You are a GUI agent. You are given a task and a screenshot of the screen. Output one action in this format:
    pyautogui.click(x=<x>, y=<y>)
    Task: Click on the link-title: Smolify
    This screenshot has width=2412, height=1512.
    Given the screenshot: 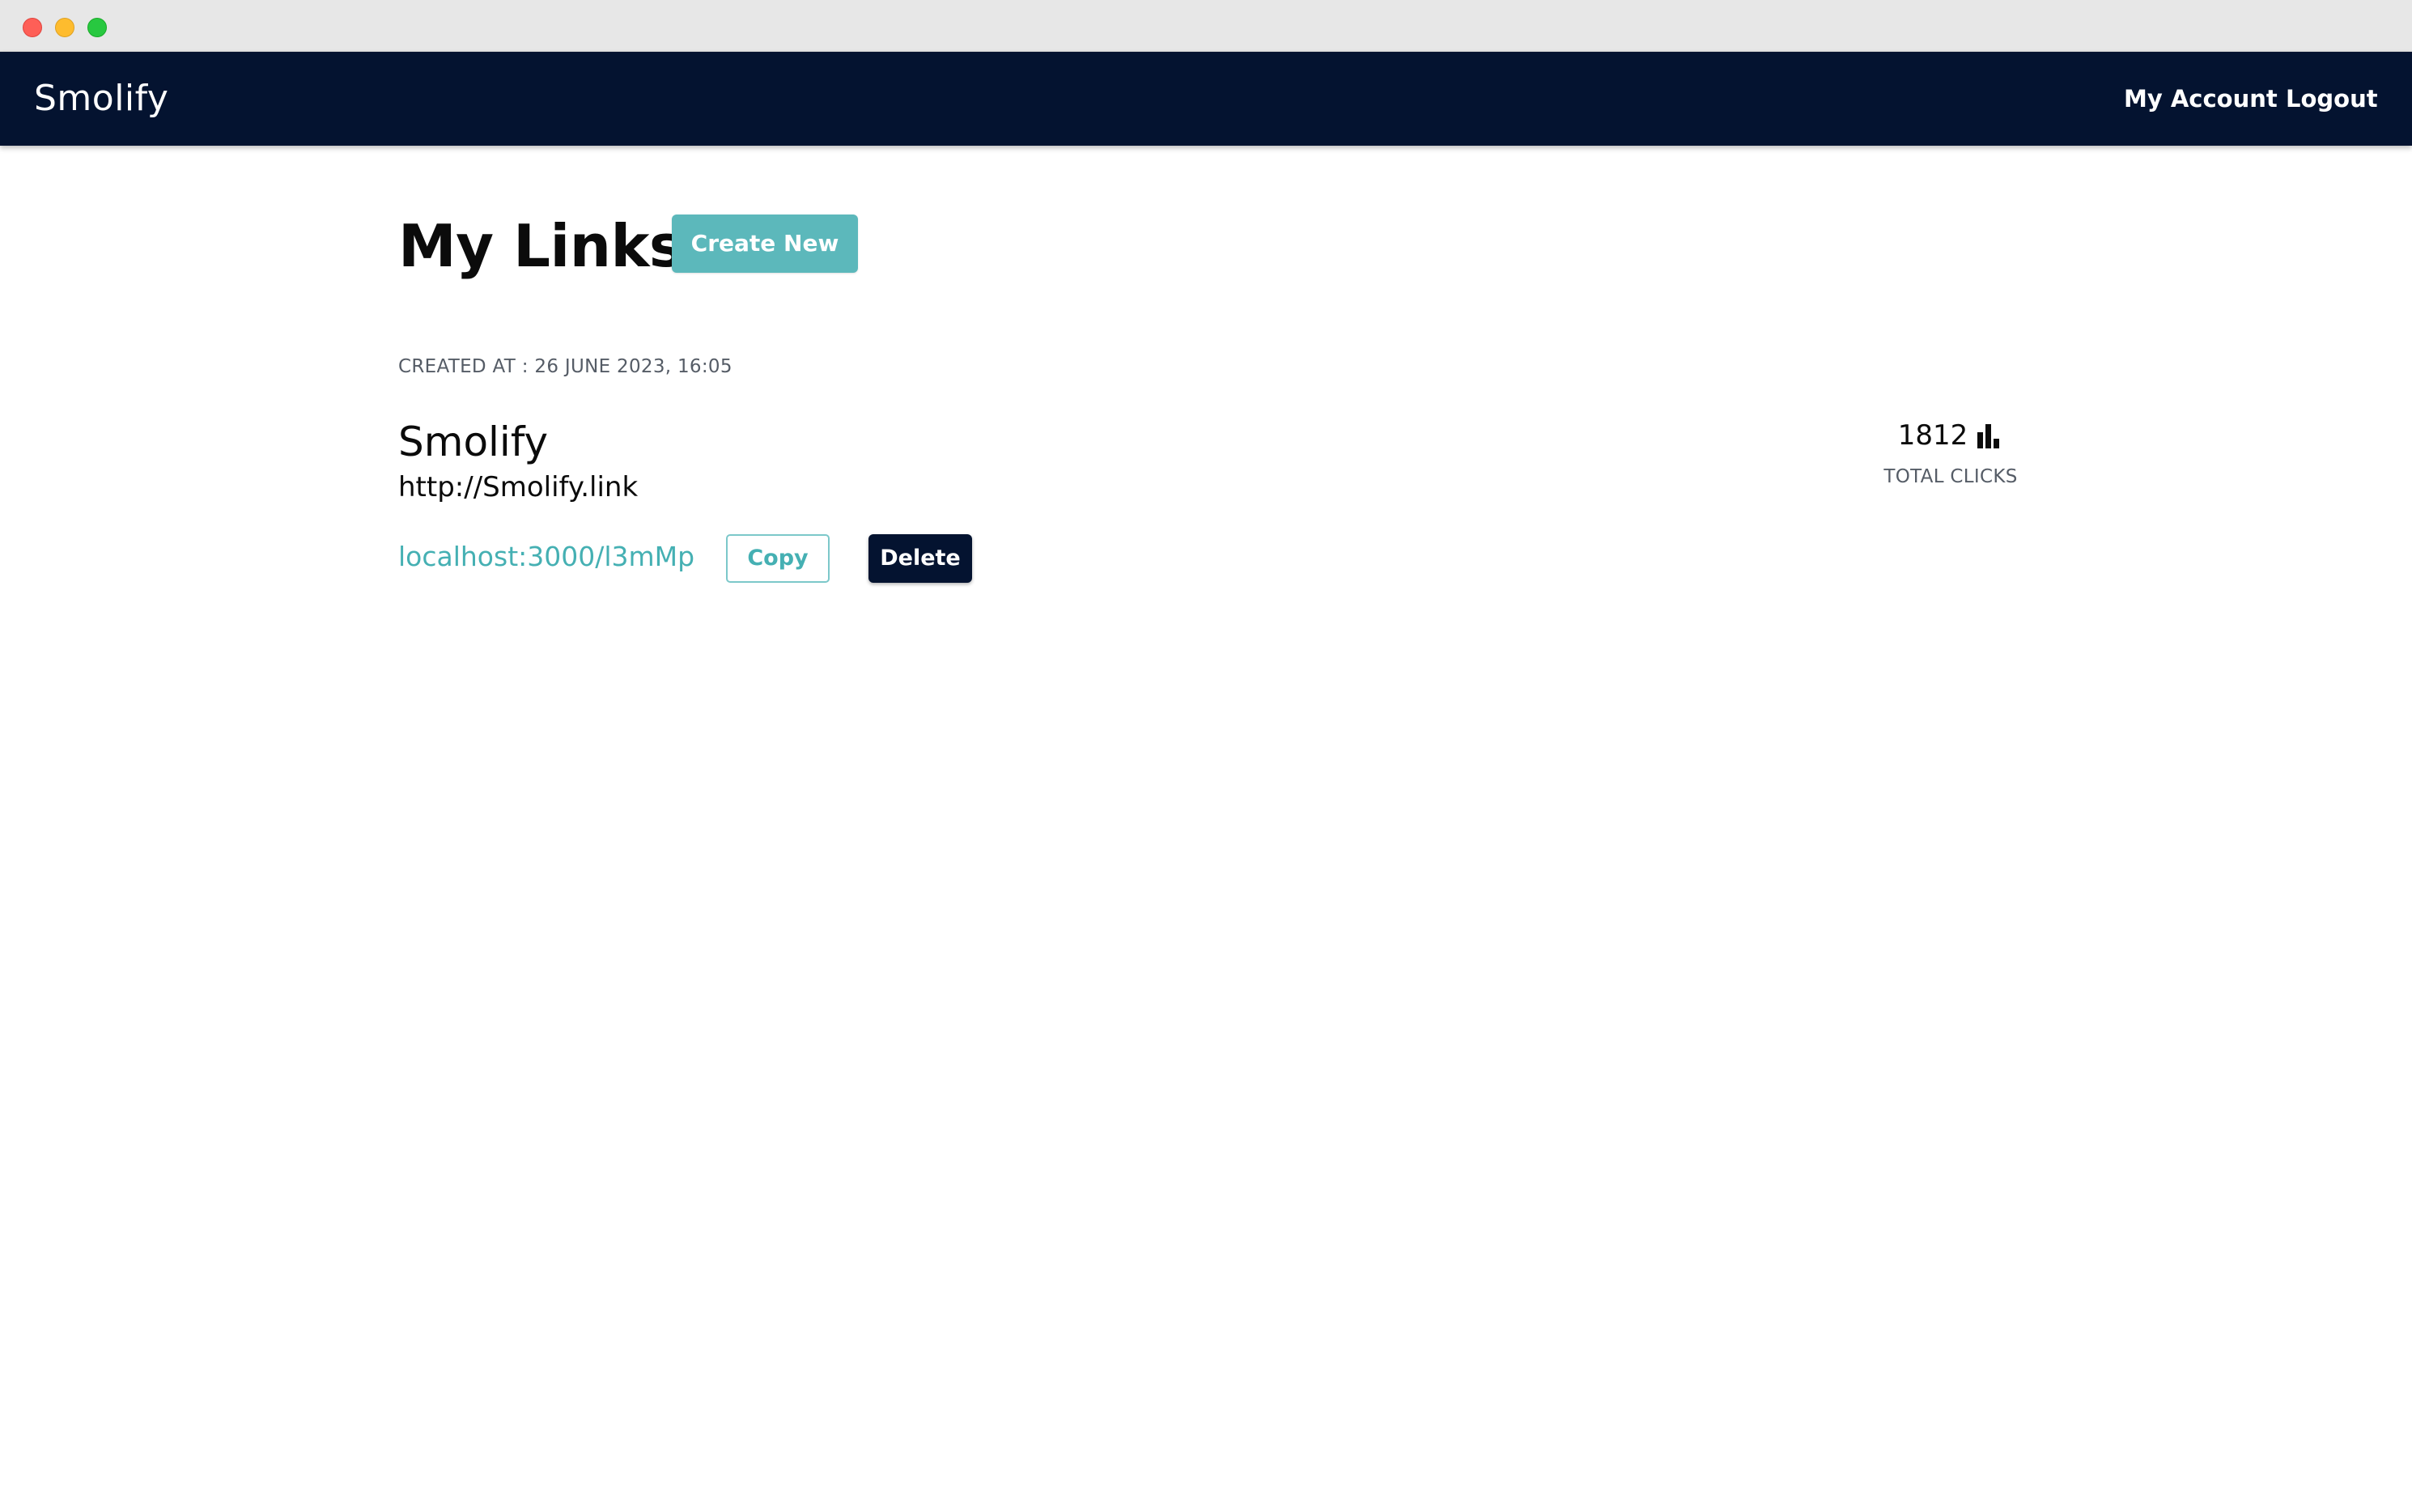 What is the action you would take?
    pyautogui.click(x=473, y=441)
    